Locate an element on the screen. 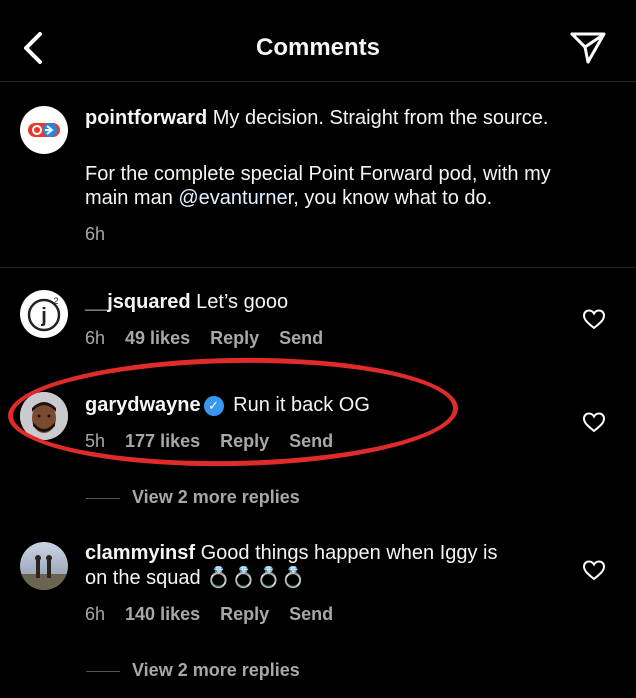  garydwayne-portrait-icon is located at coordinates (44, 416).